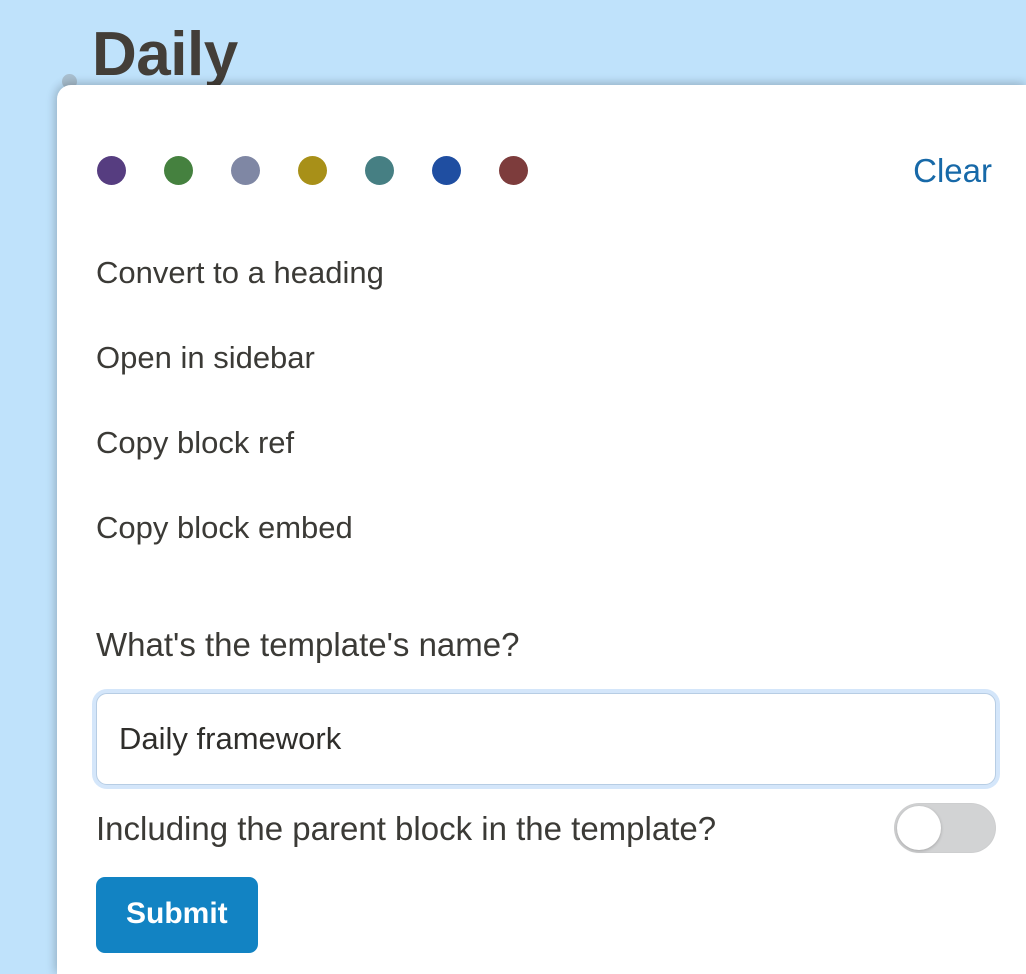 The image size is (1026, 974). I want to click on color-swatch-blue, so click(446, 170).